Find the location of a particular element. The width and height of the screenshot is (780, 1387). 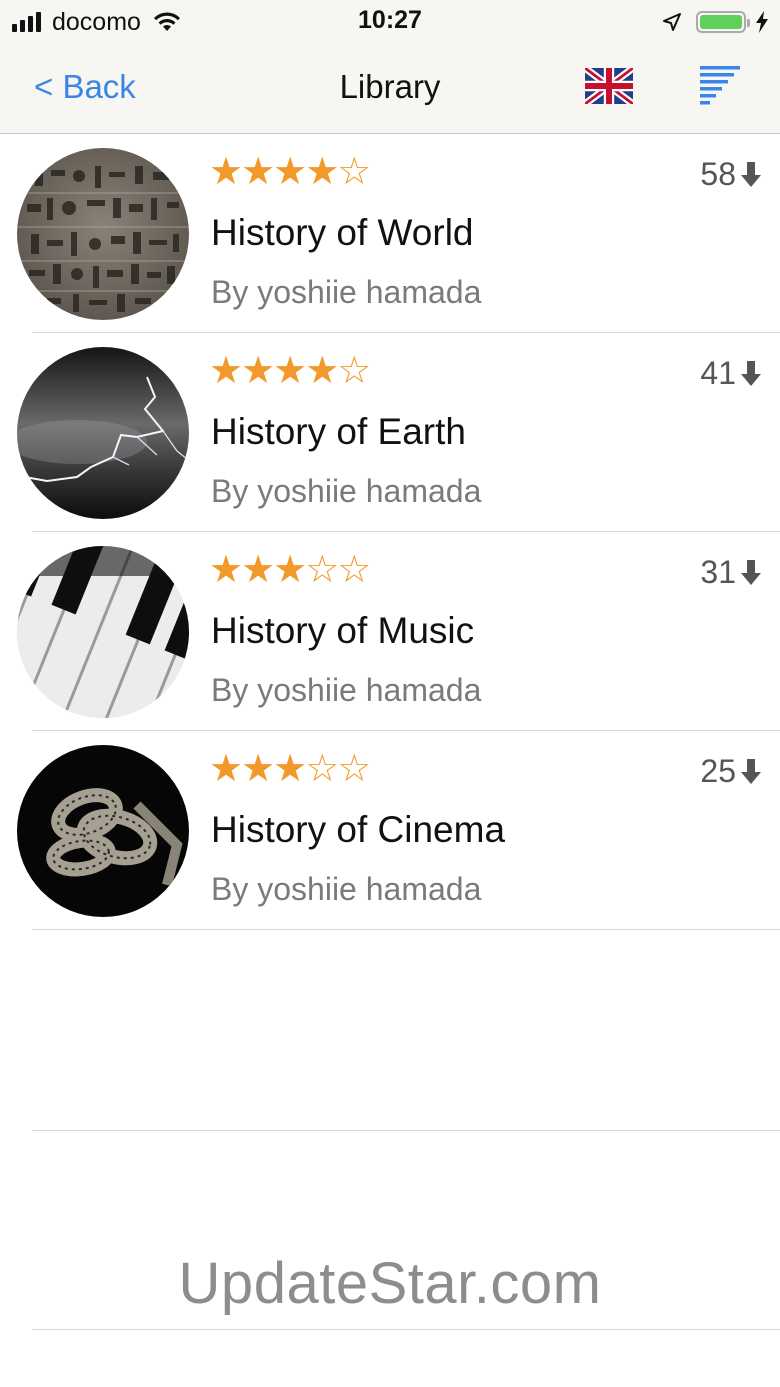

navigation-bar: < Back Library is located at coordinates (390, 89).